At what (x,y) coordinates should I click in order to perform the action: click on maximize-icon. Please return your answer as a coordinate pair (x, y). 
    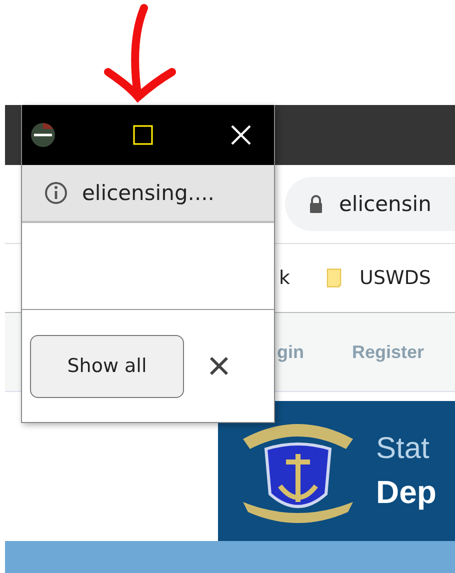
    Looking at the image, I should click on (143, 135).